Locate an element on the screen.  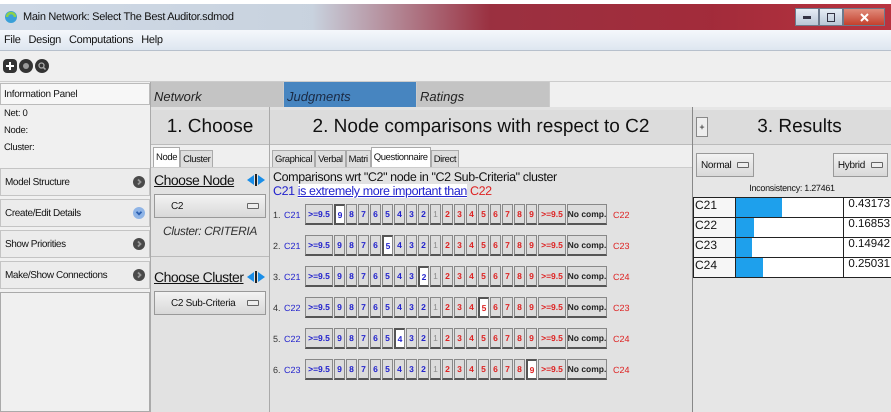
sidebar-item: Show Priorities is located at coordinates (75, 244).